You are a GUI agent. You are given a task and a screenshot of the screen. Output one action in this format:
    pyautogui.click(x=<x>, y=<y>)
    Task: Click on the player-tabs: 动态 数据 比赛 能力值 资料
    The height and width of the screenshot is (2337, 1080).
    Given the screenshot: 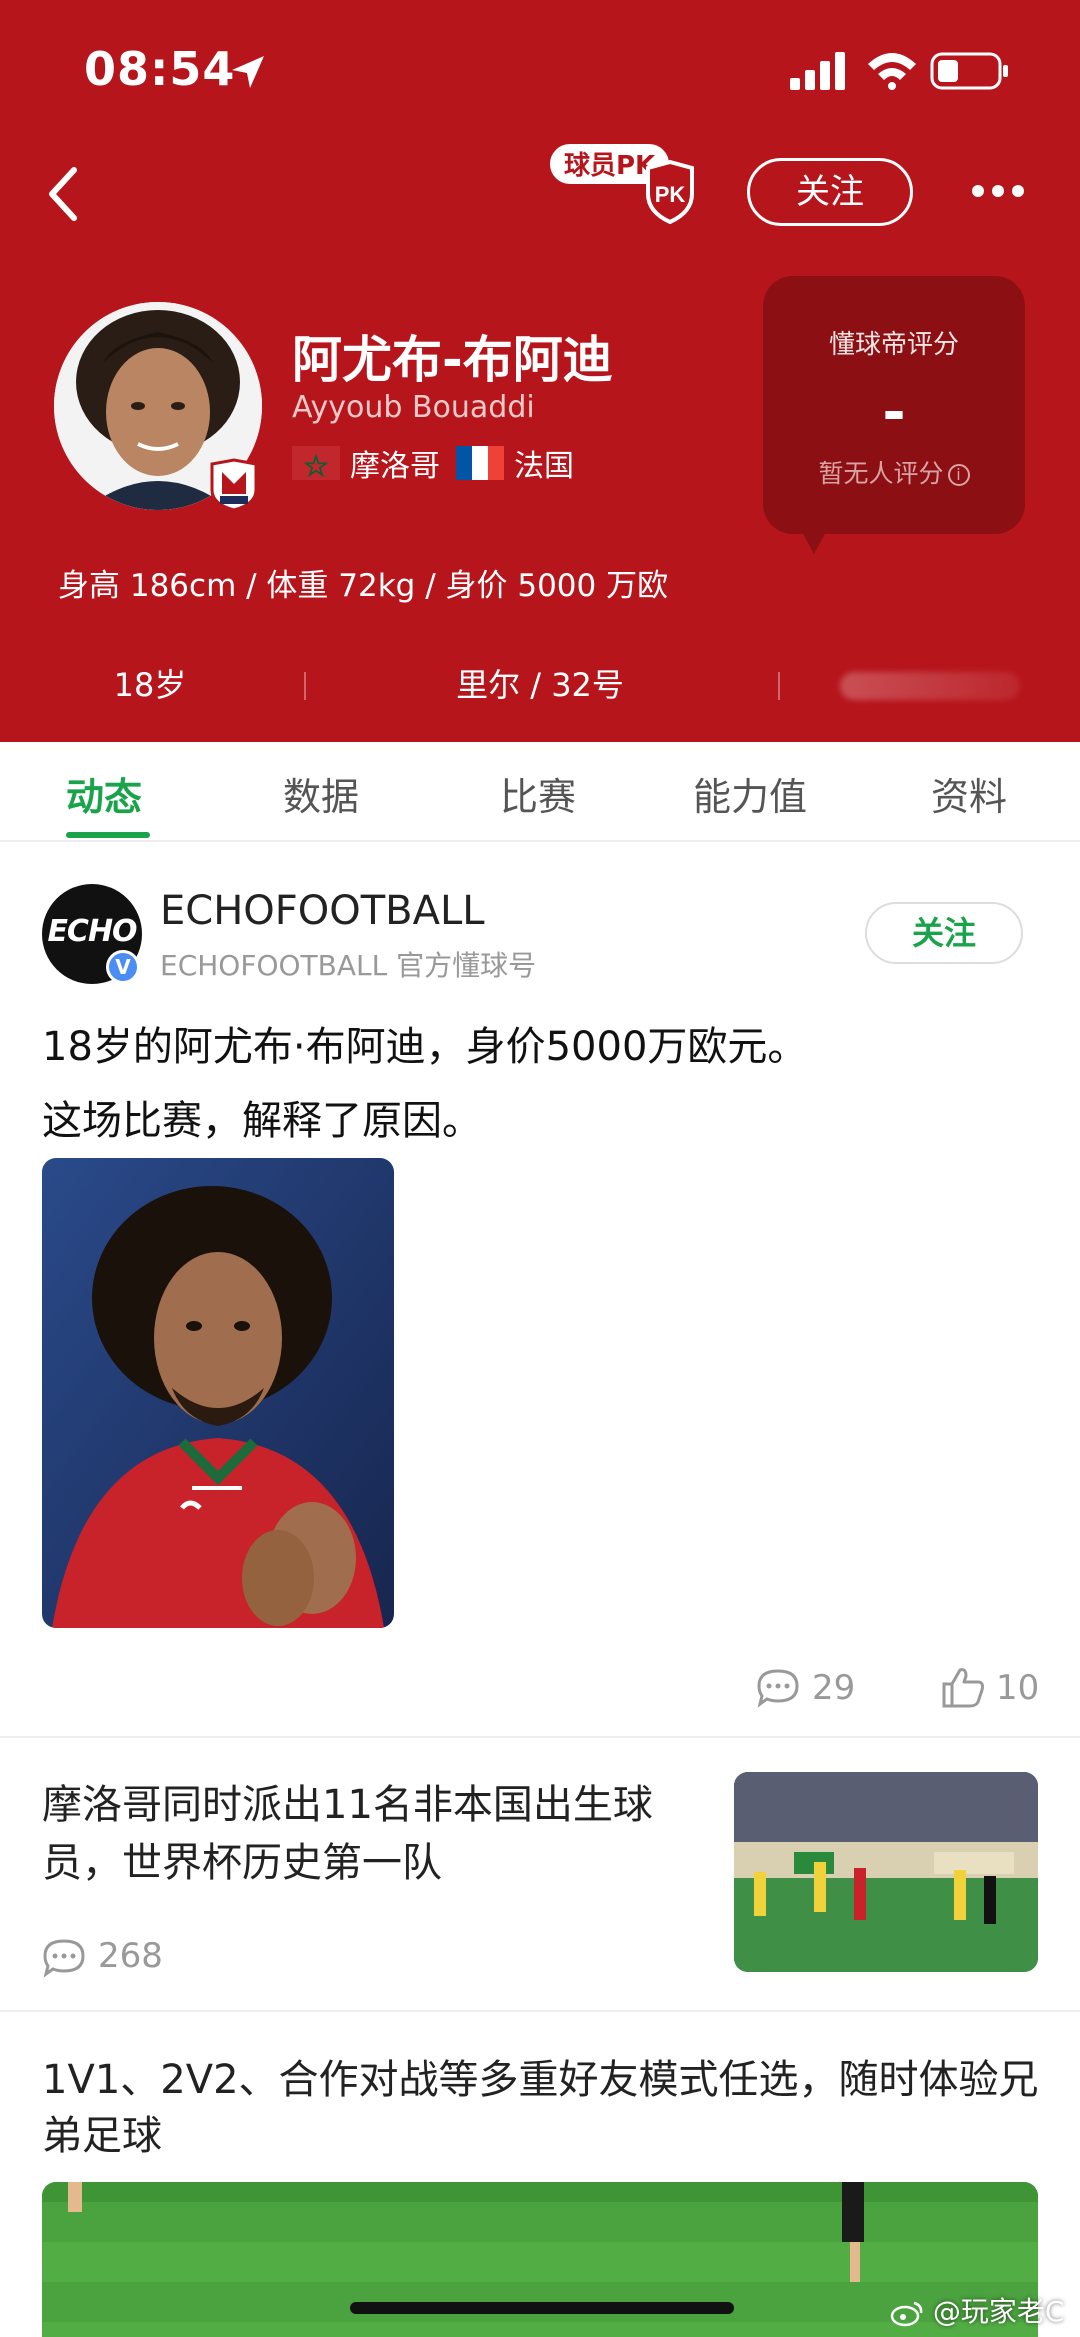 What is the action you would take?
    pyautogui.click(x=540, y=792)
    